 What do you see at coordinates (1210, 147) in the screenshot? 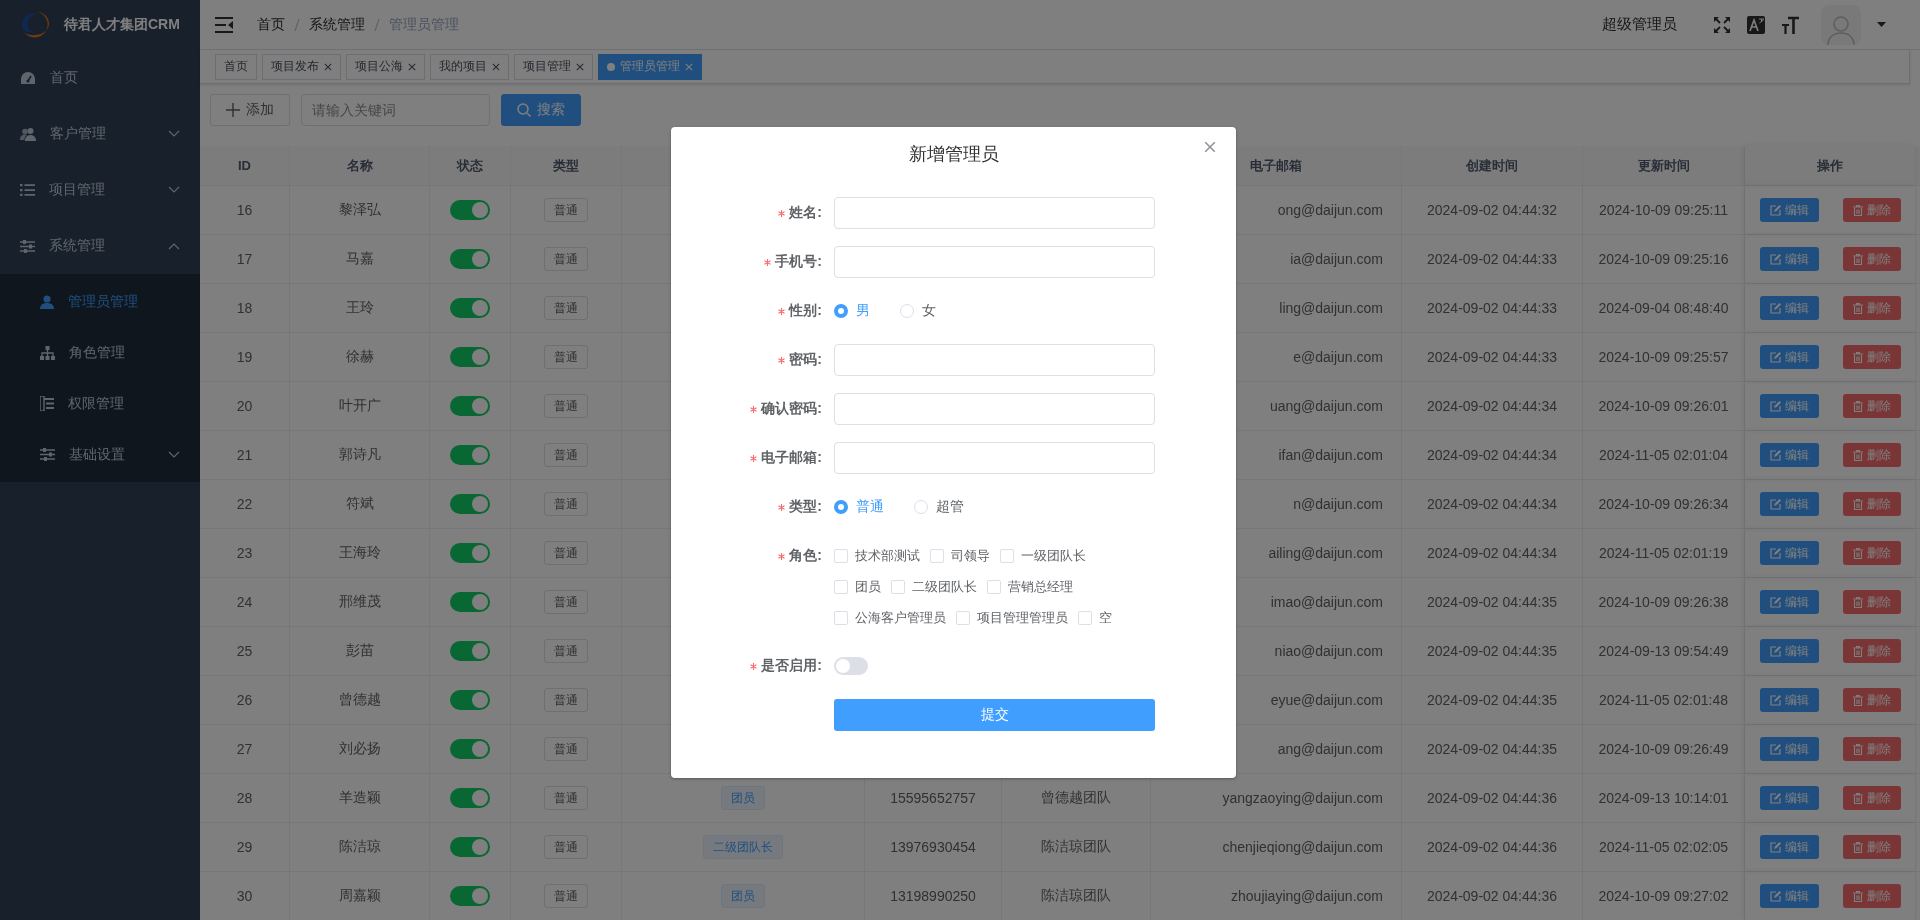
I see `close-button` at bounding box center [1210, 147].